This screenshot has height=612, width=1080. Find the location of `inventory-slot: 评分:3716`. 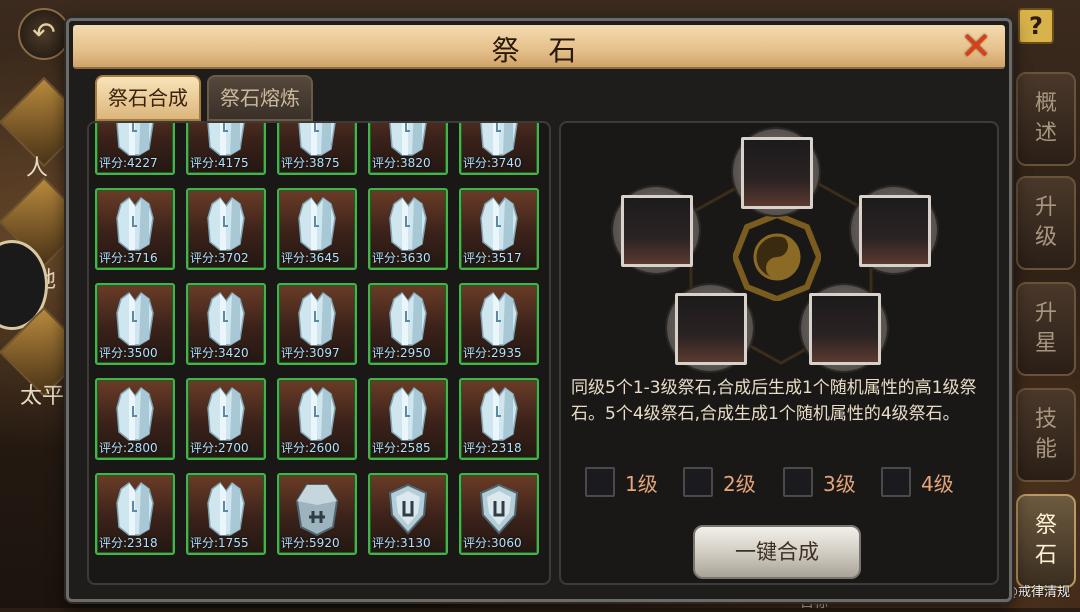

inventory-slot: 评分:3716 is located at coordinates (135, 229).